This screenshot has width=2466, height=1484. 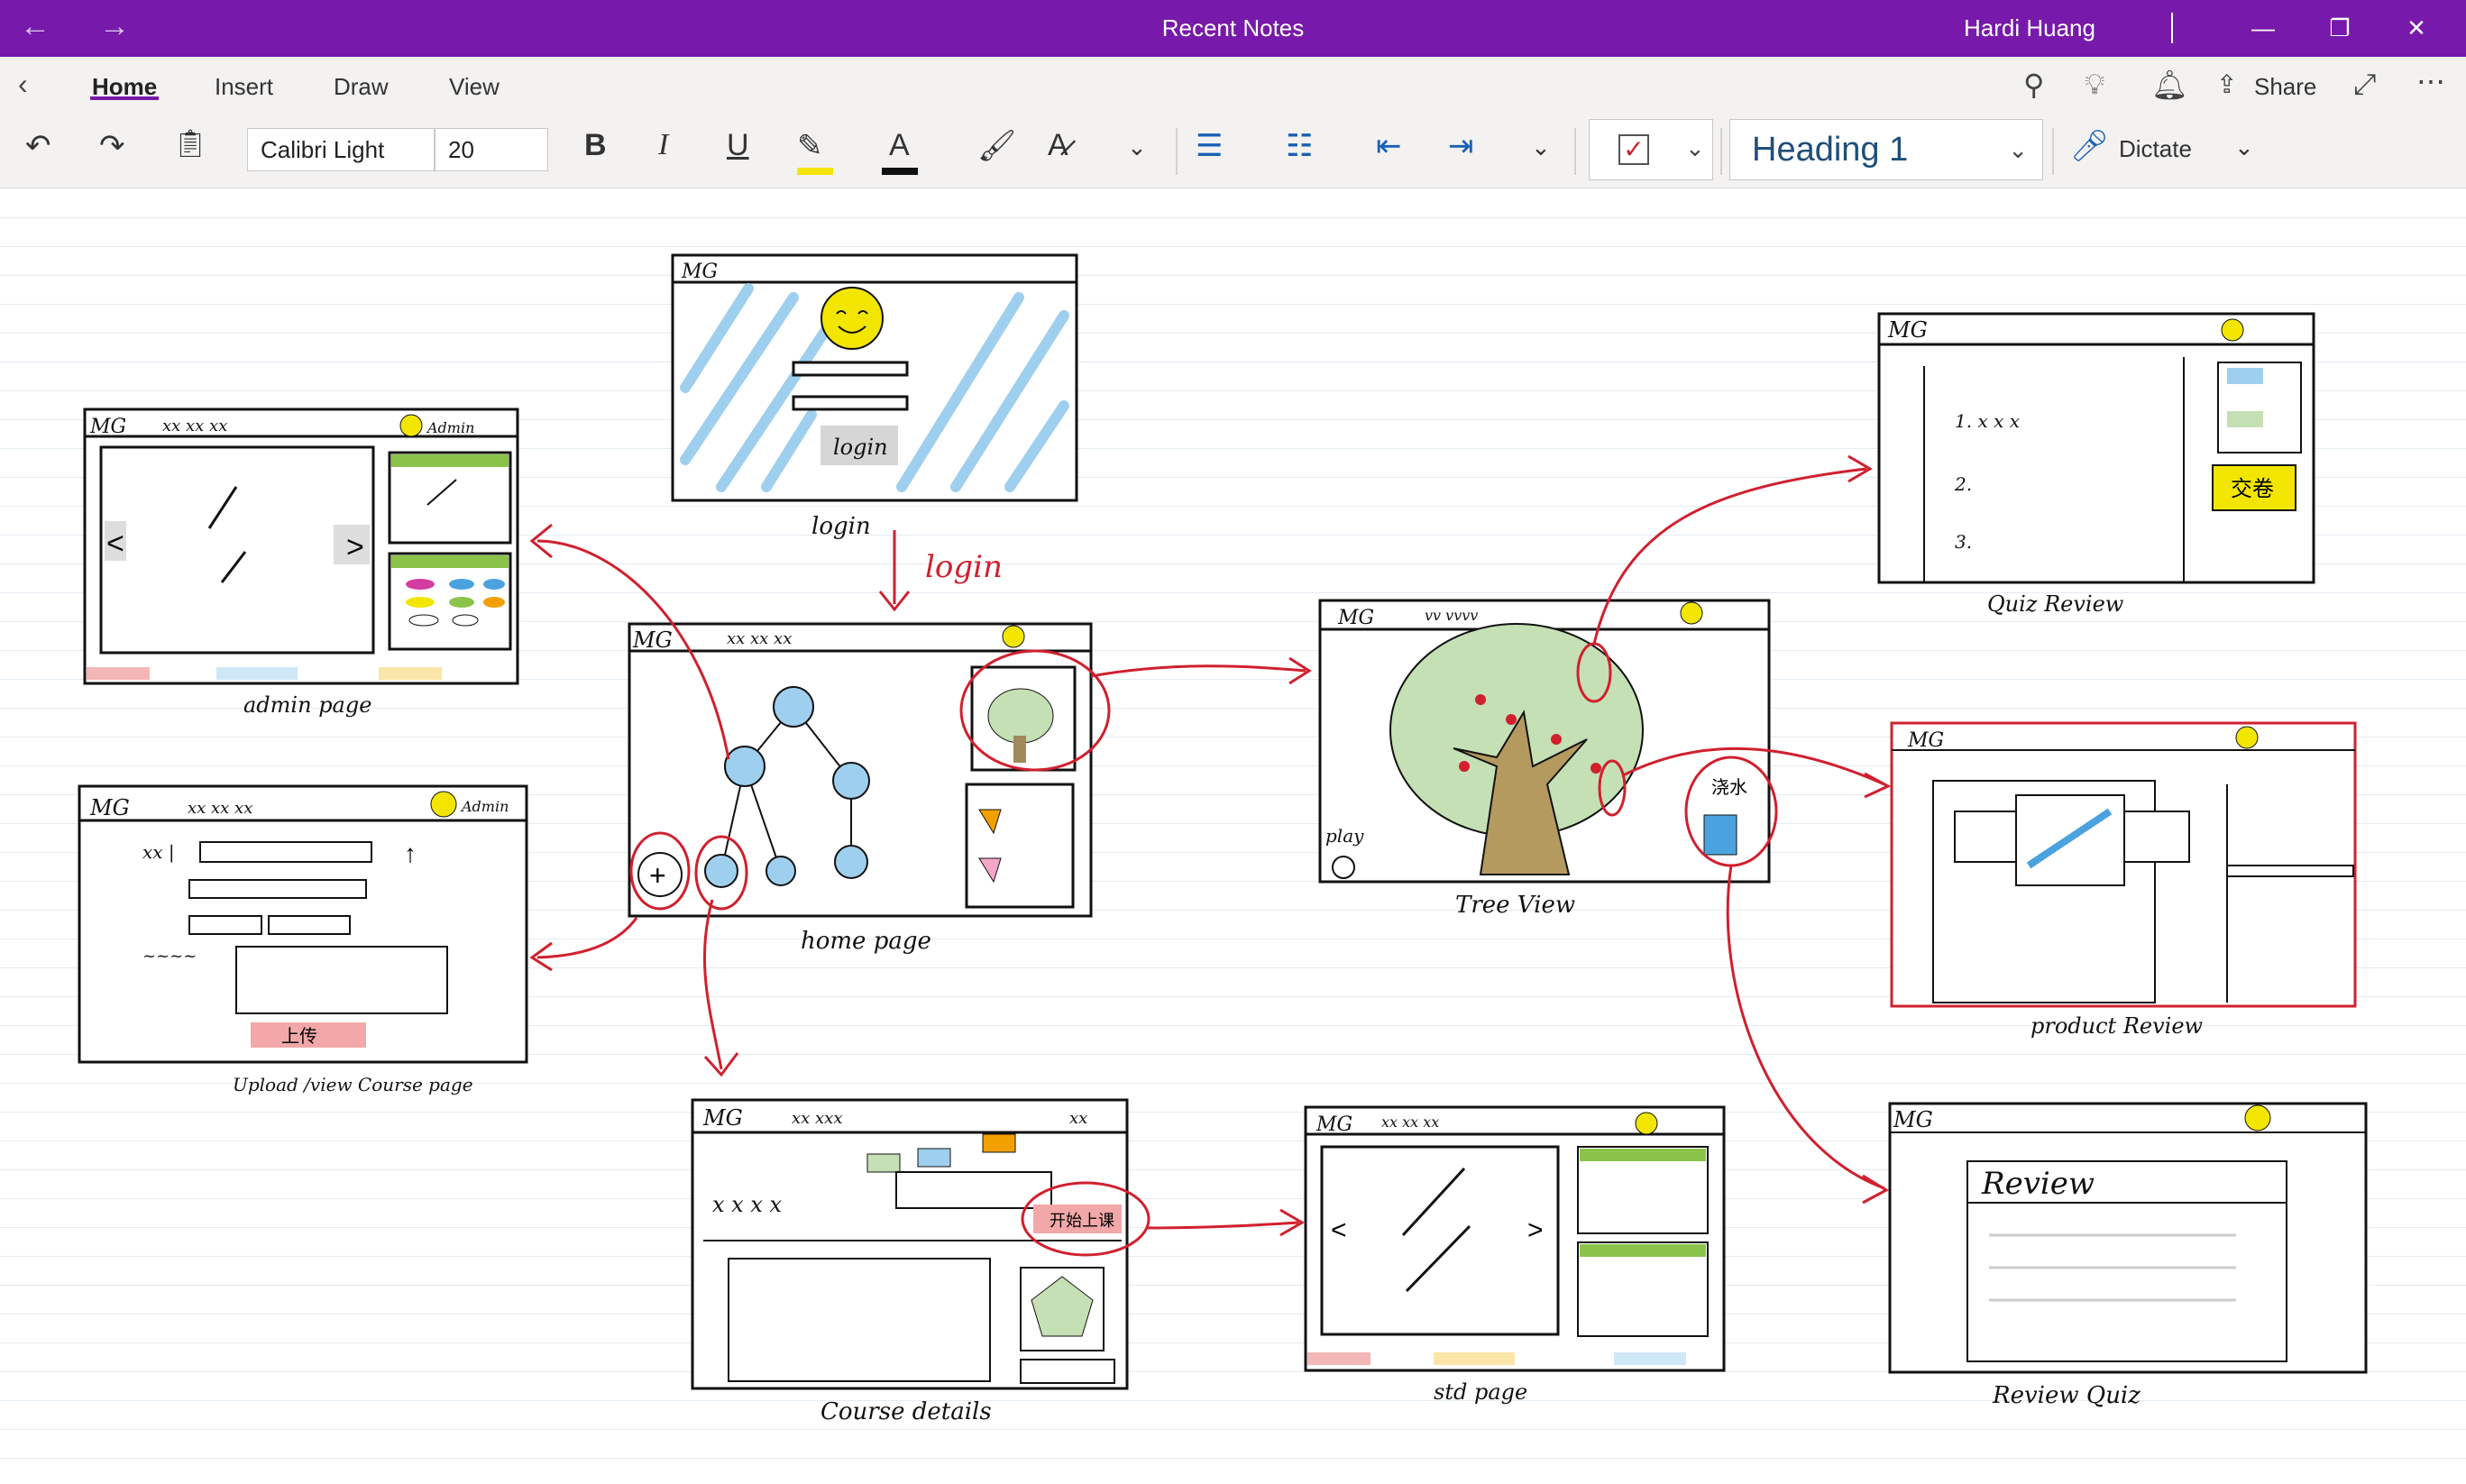 I want to click on font-color-button: A, so click(x=900, y=151).